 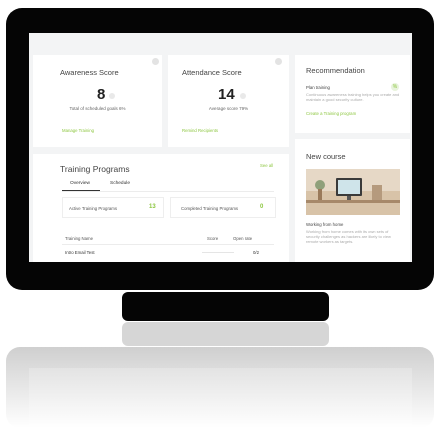 I want to click on awareness-score-value: 8, so click(x=101, y=94).